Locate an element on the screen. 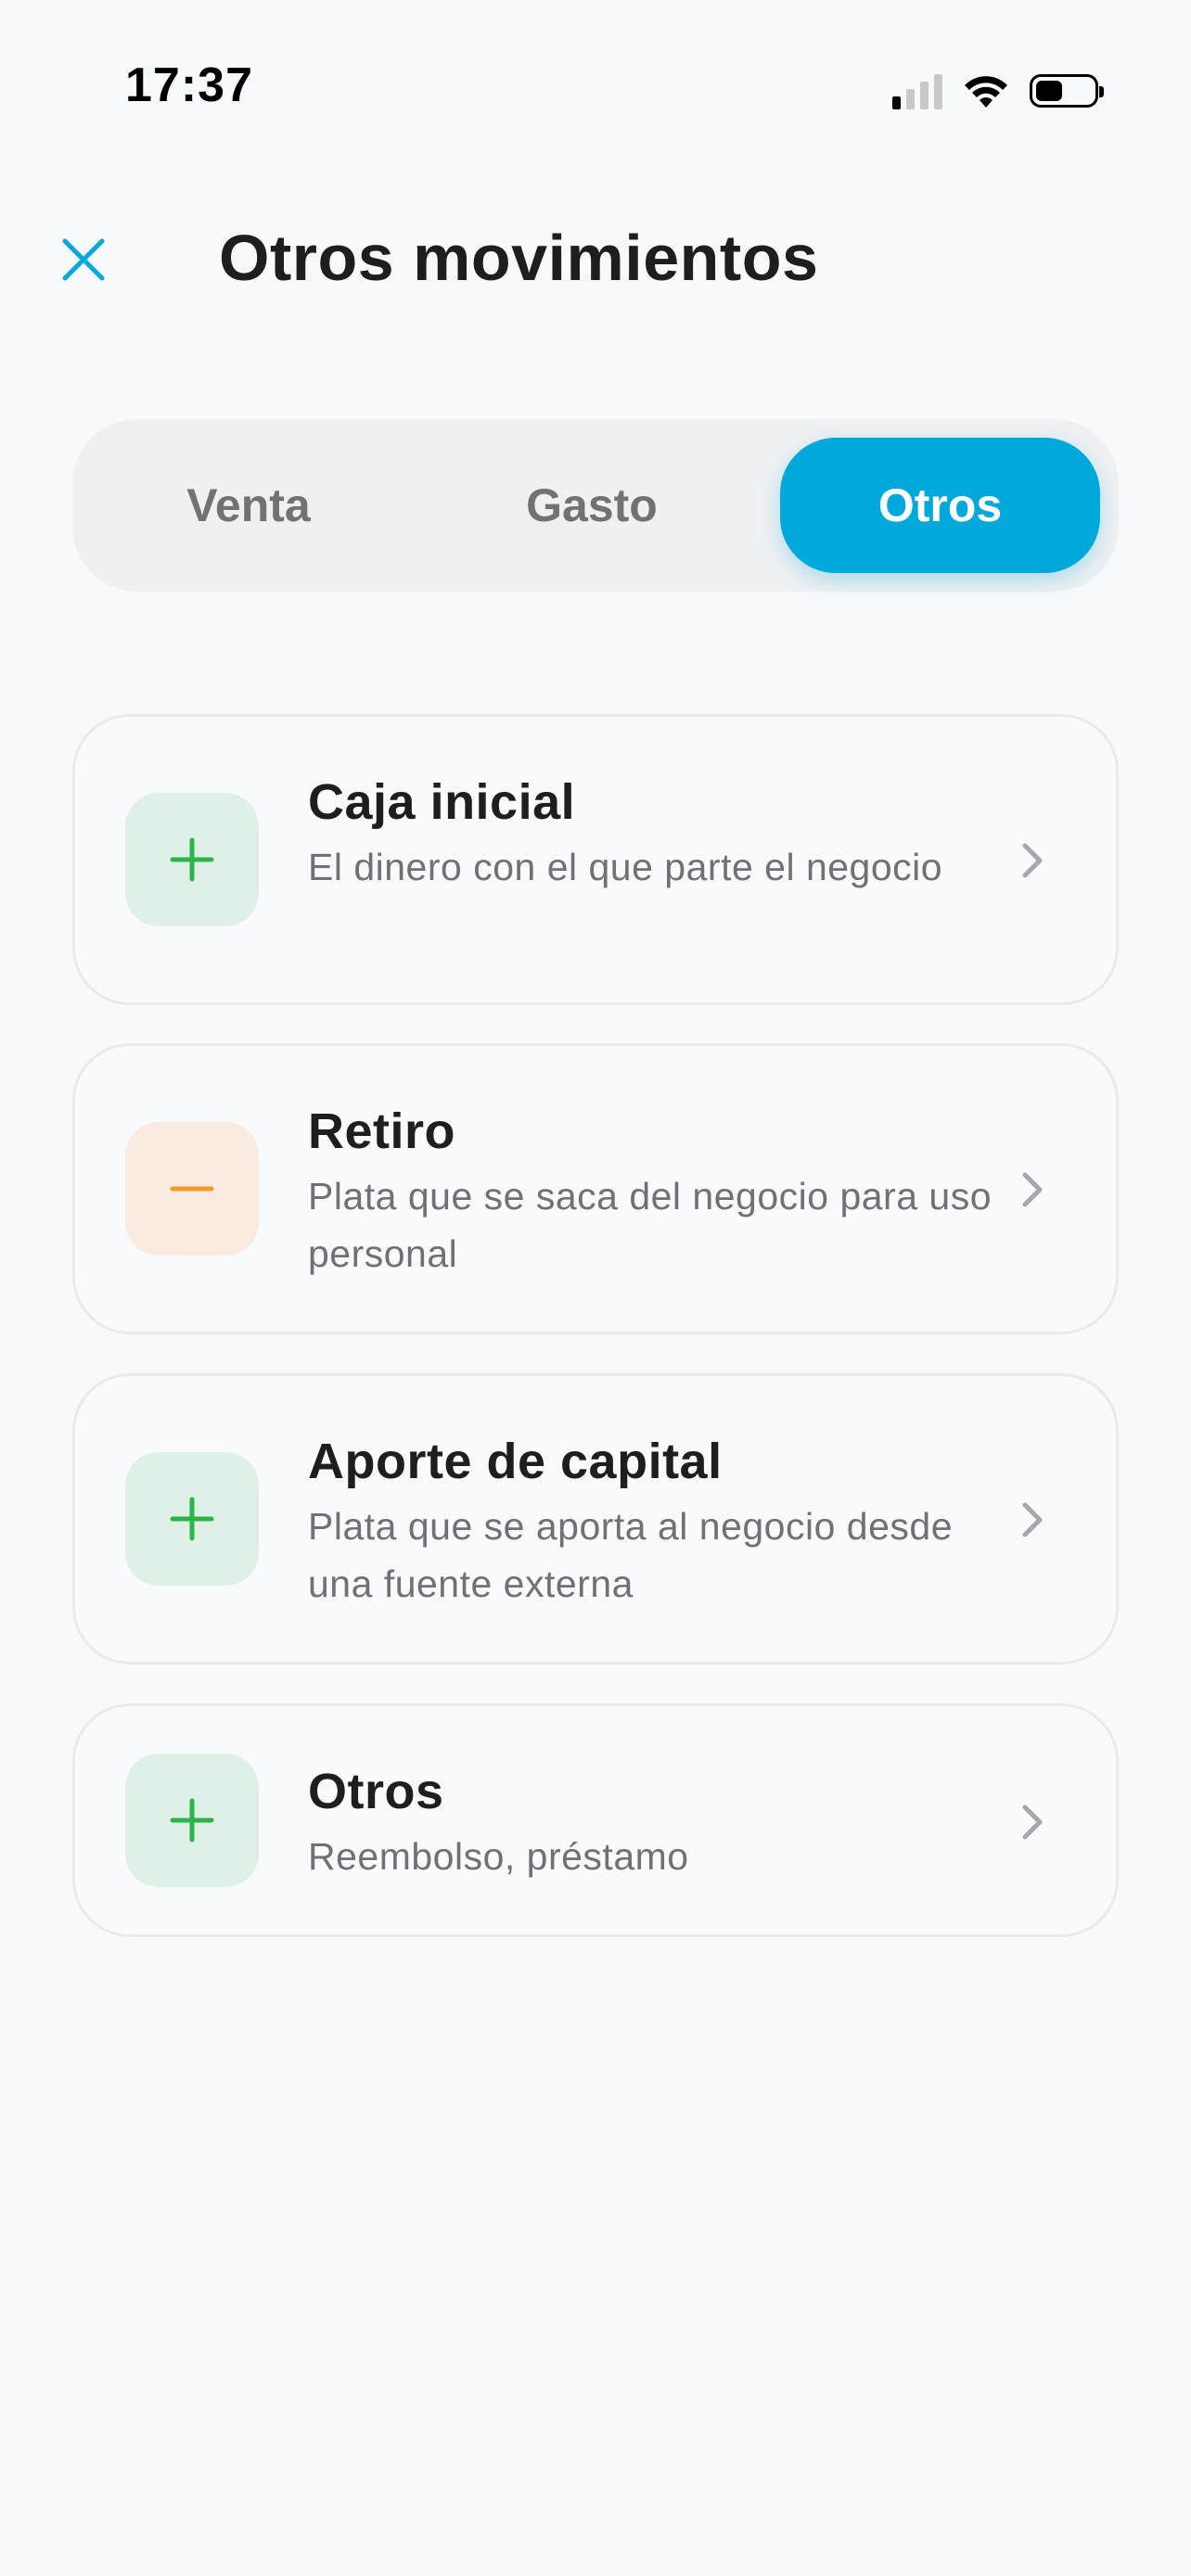 The image size is (1191, 2576). tab-otros: Otros is located at coordinates (940, 505).